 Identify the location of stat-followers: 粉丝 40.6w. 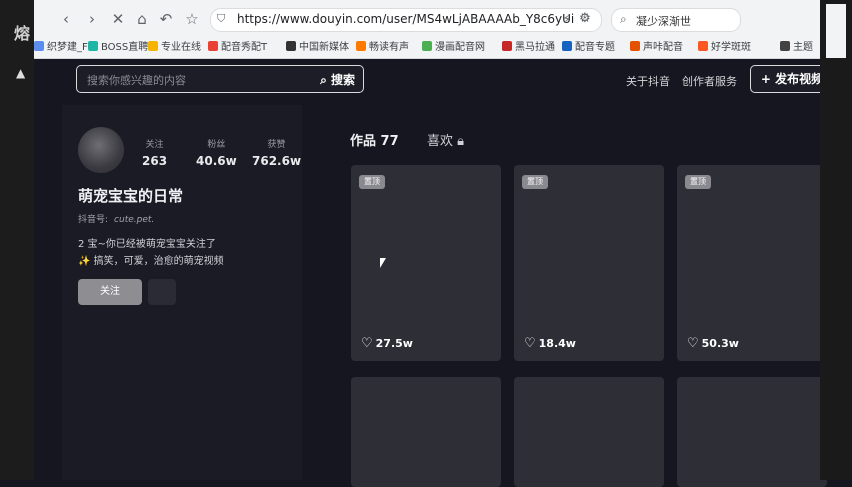
(216, 152).